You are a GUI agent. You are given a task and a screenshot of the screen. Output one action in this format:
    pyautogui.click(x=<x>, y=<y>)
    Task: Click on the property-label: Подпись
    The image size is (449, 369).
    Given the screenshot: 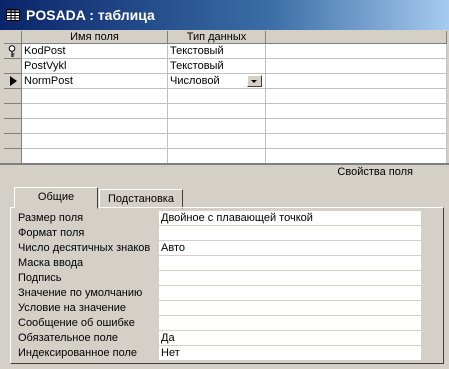 What is the action you would take?
    pyautogui.click(x=40, y=278)
    